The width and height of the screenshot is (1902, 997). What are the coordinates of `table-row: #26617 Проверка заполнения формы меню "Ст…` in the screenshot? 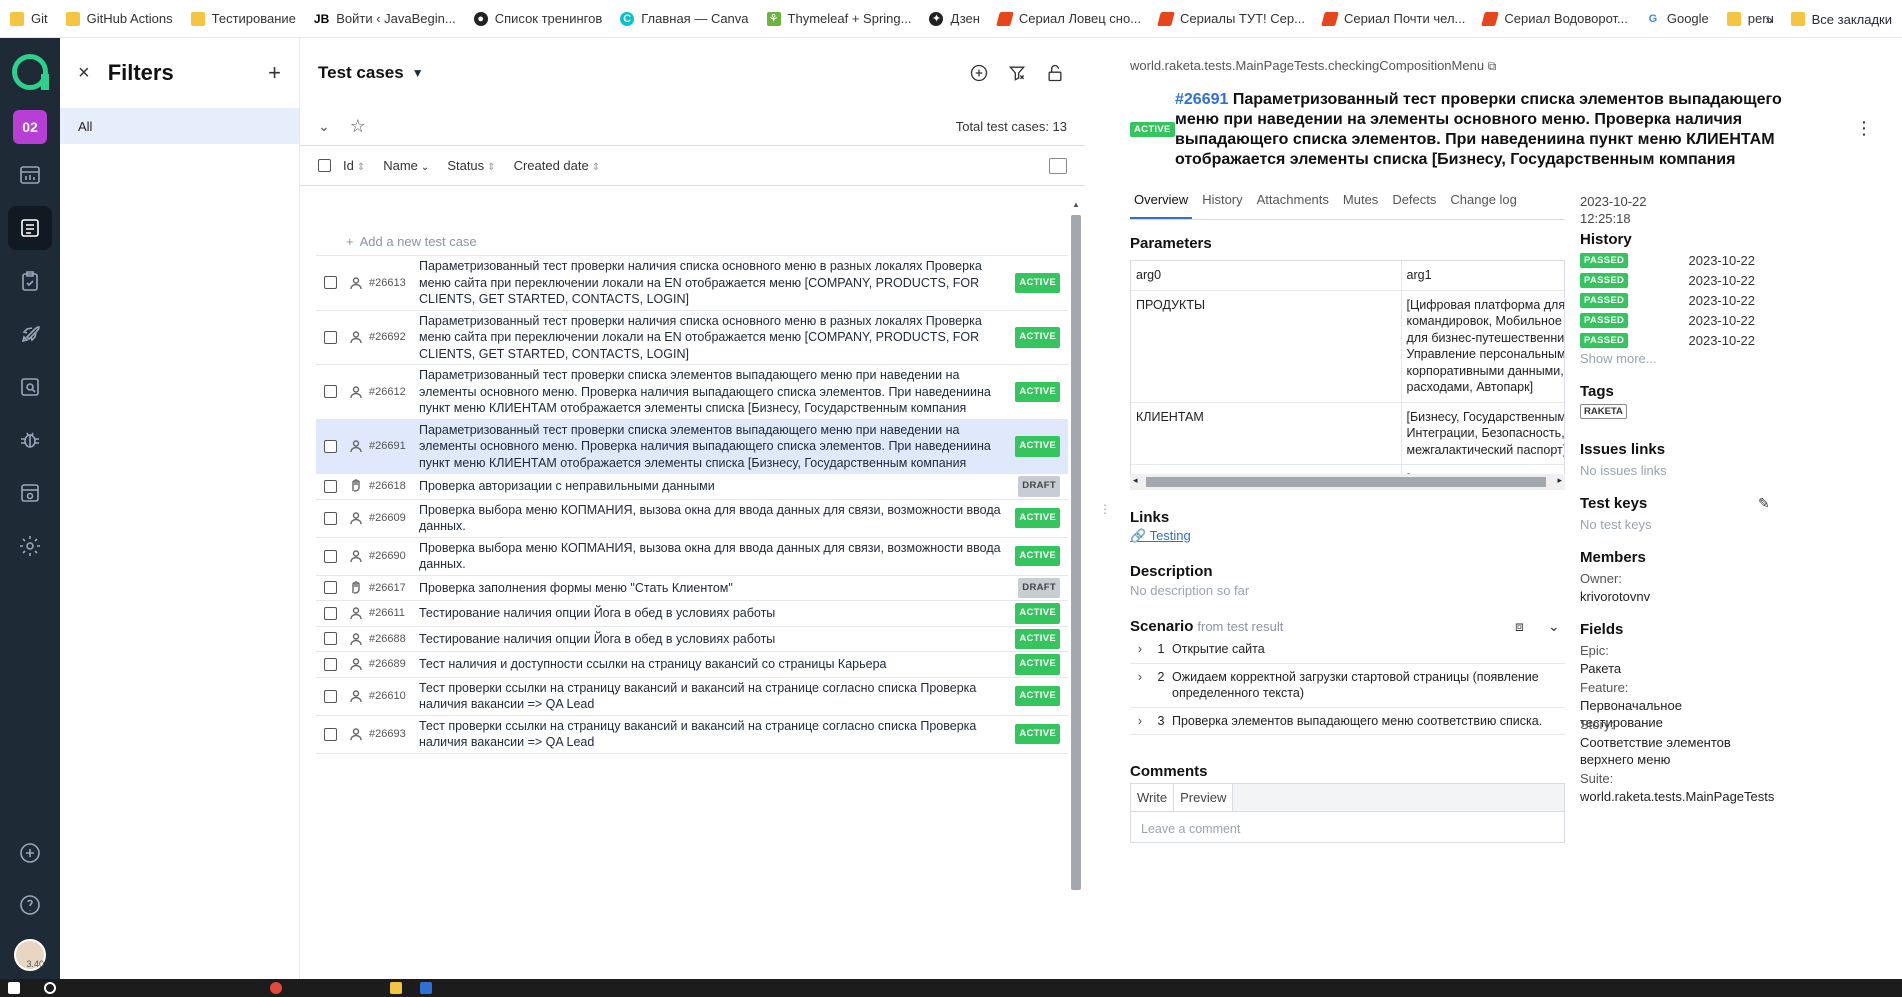 It's located at (692, 588).